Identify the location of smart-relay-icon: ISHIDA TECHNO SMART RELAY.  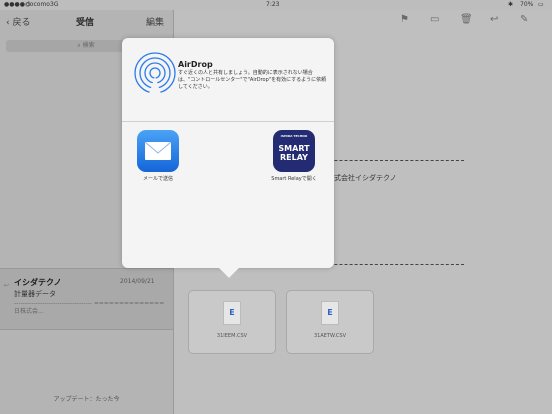
(294, 151).